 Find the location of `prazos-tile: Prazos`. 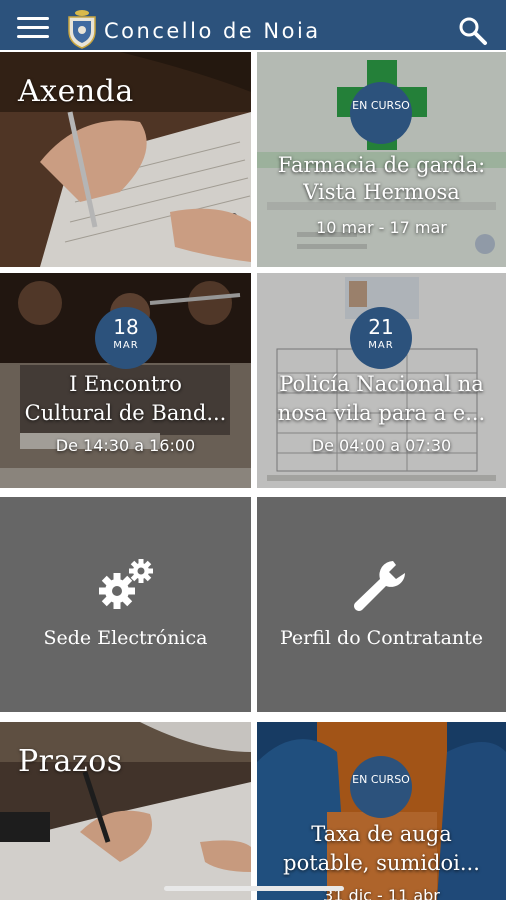

prazos-tile: Prazos is located at coordinates (125, 811).